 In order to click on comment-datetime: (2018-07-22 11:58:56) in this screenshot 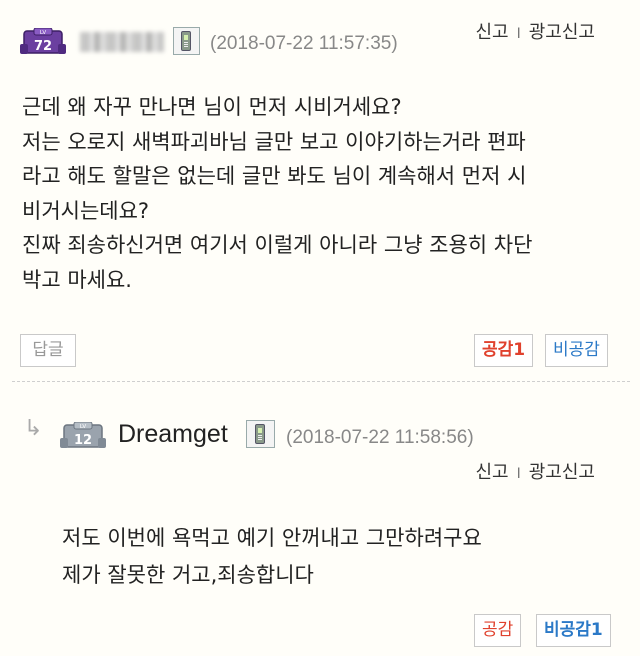, I will do `click(380, 437)`.